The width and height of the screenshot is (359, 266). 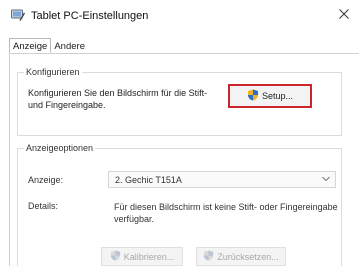 I want to click on configure-group-legend: Konfigurieren, so click(x=53, y=72).